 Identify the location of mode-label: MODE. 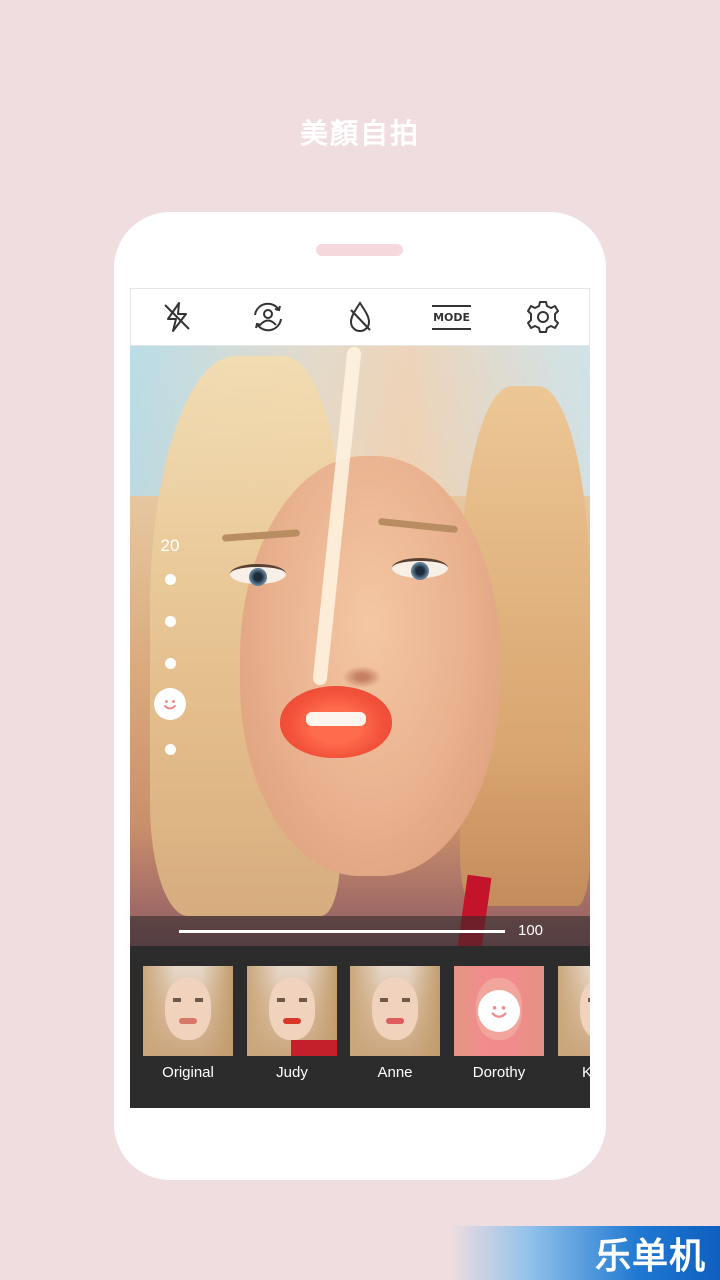
(452, 317).